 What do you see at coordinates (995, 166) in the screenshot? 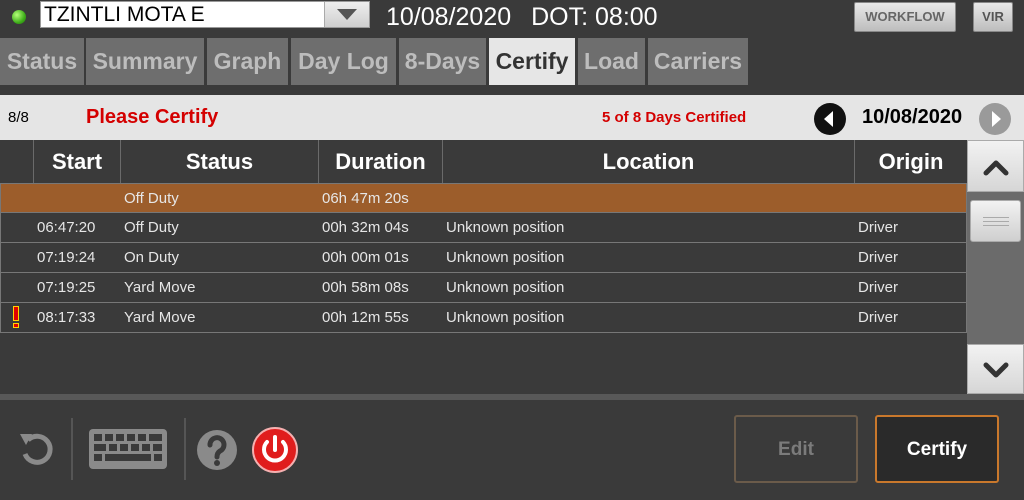
I see `scroll-up-icon` at bounding box center [995, 166].